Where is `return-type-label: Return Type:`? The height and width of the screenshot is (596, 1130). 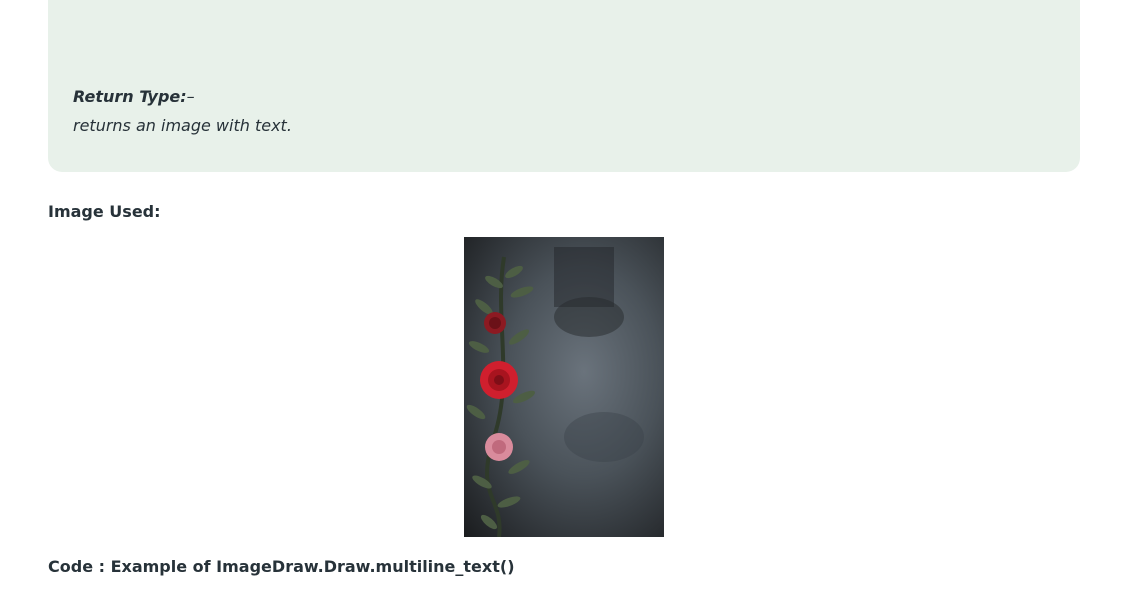
return-type-label: Return Type: is located at coordinates (130, 96).